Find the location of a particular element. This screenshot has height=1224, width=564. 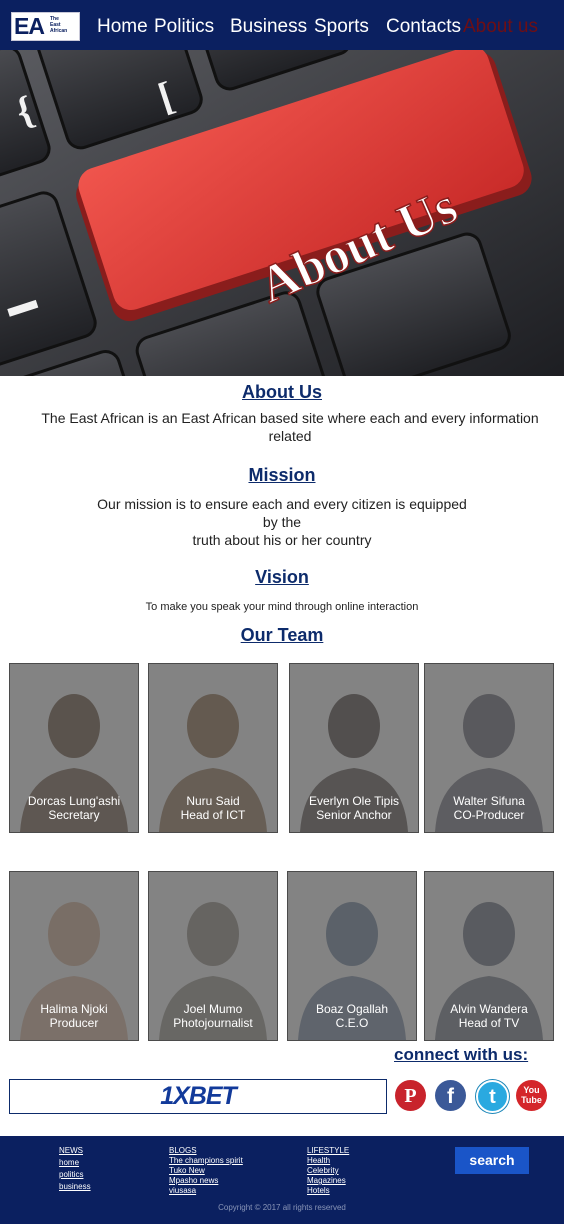

vision-heading: Vision is located at coordinates (282, 577).